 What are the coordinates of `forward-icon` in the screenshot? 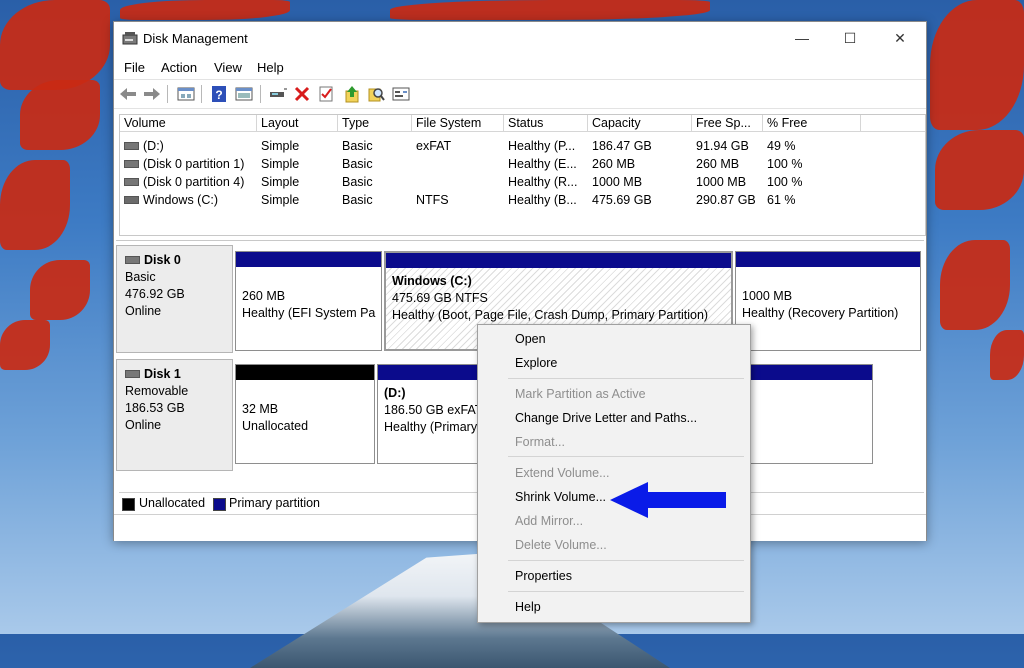 It's located at (152, 94).